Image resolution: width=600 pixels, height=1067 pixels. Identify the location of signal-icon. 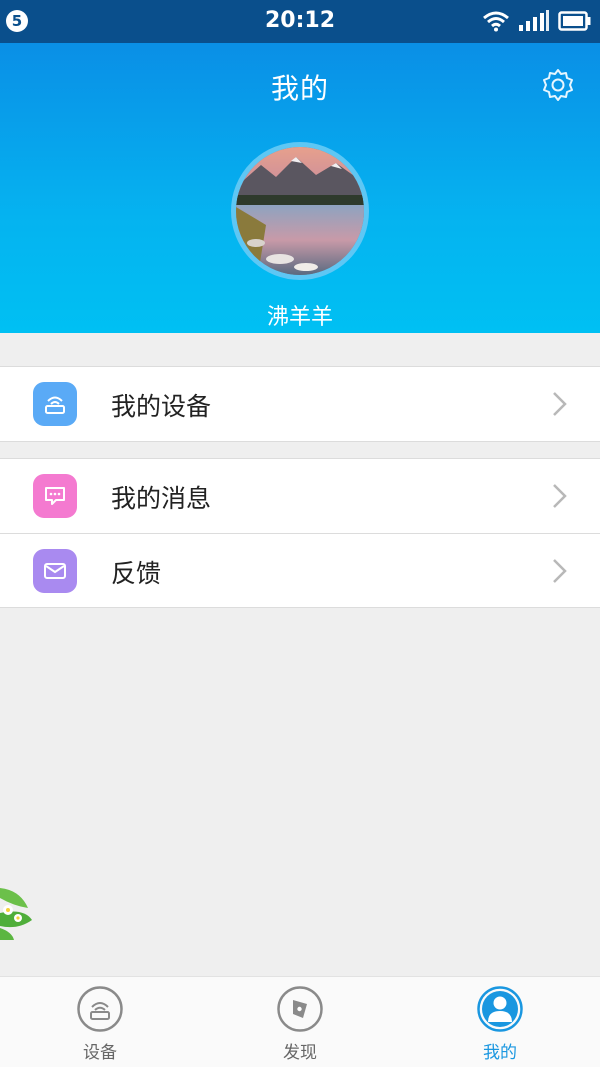
(534, 20).